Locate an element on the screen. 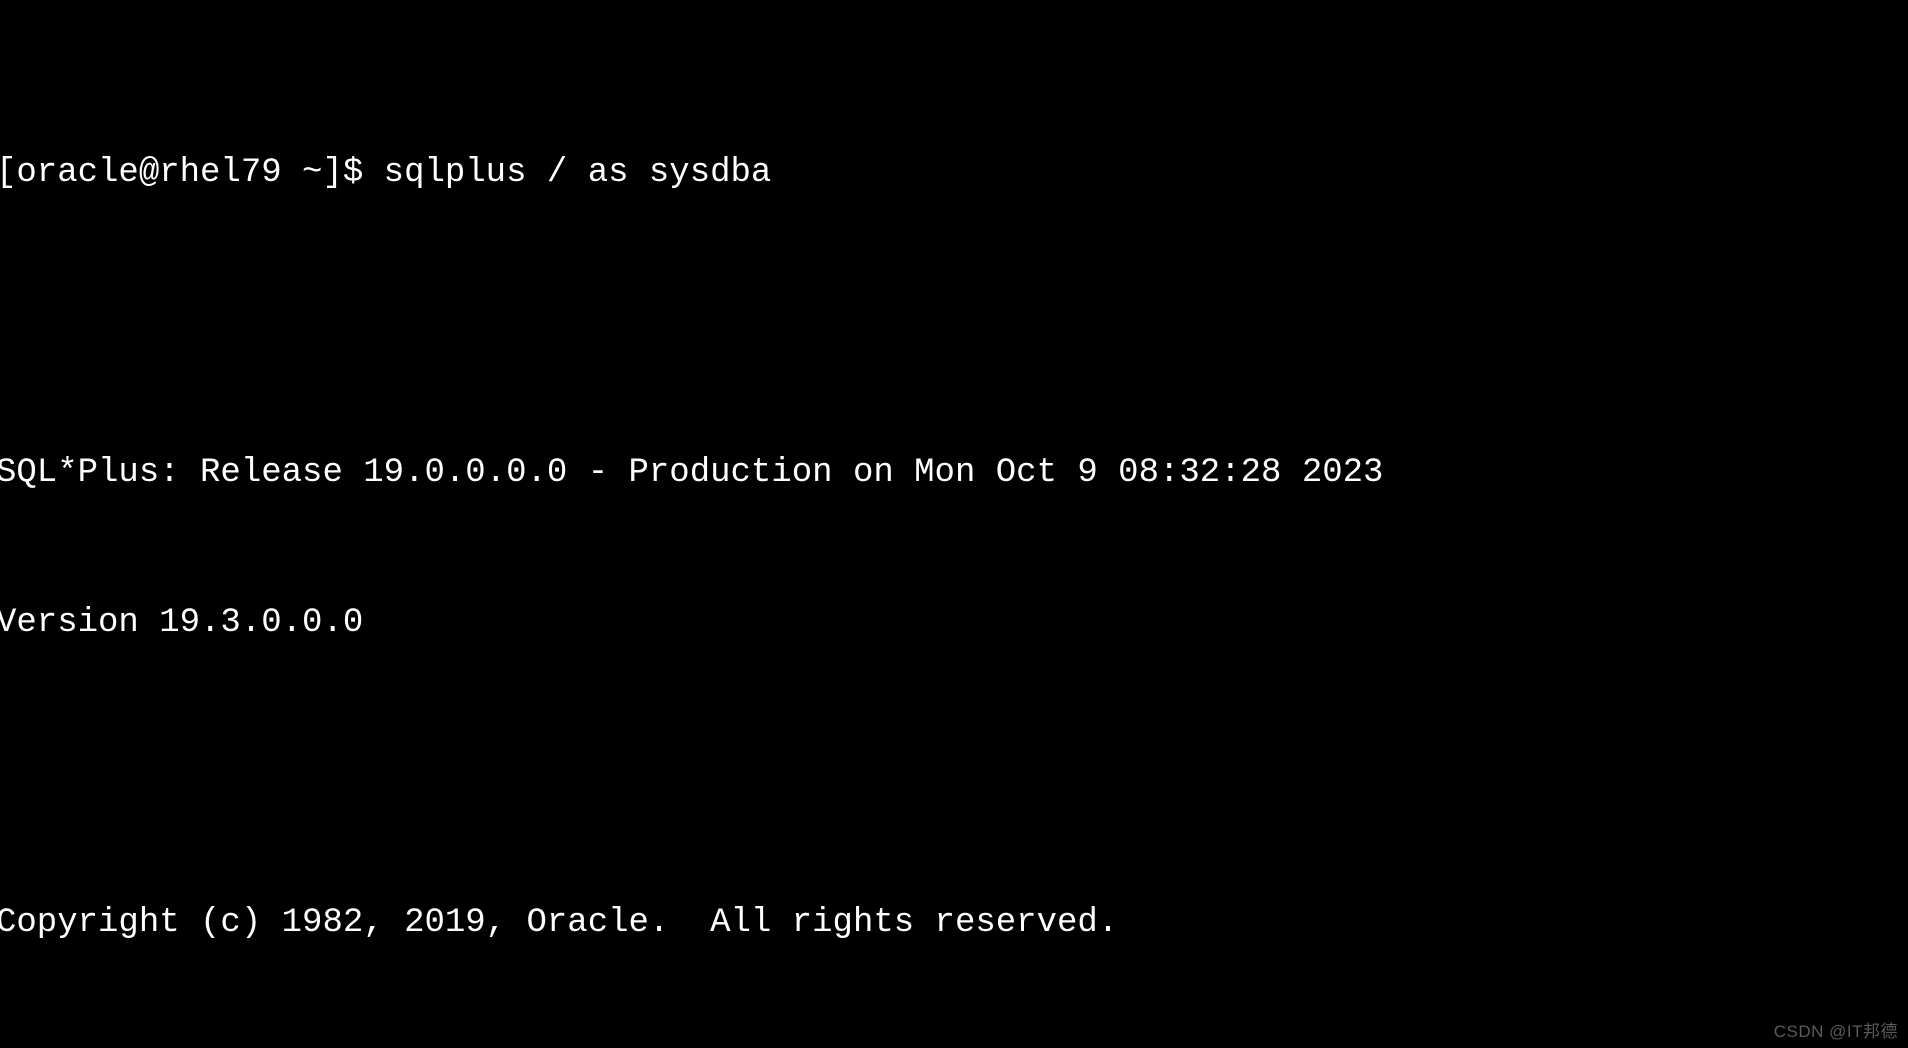 This screenshot has width=1908, height=1048. watermark-label: CSDN @IT邦德 is located at coordinates (1835, 1031).